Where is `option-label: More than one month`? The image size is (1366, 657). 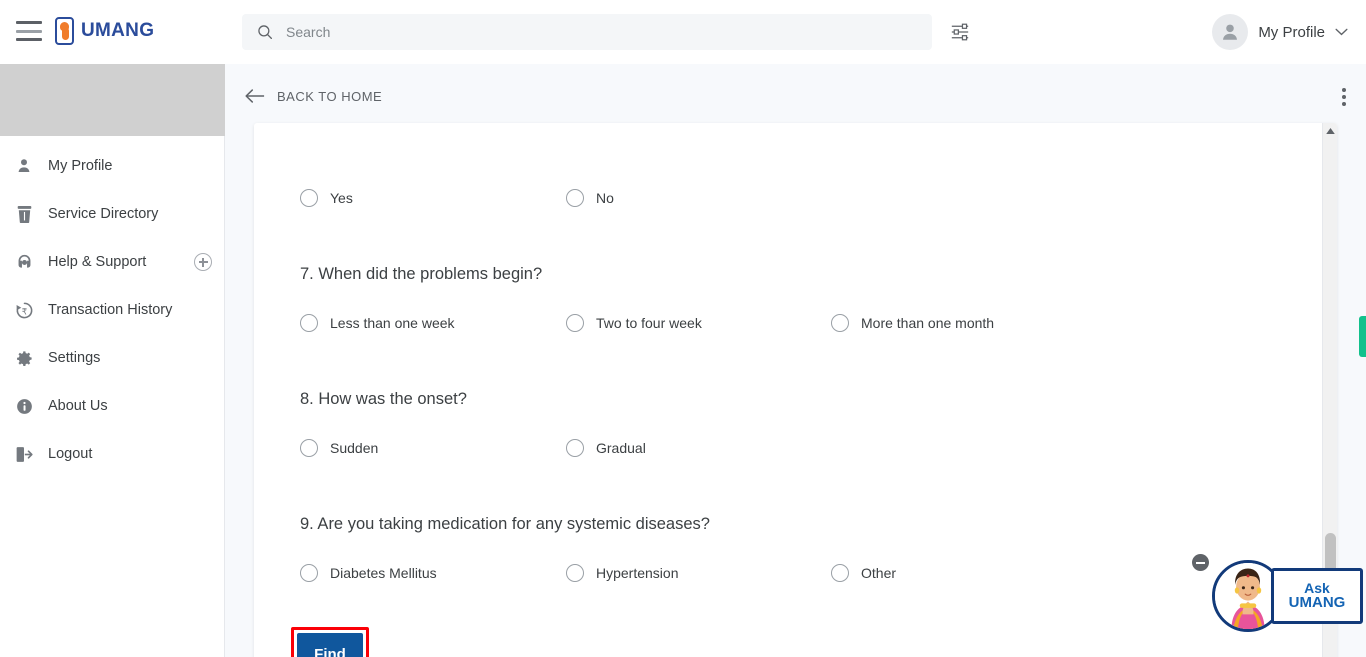
option-label: More than one month is located at coordinates (928, 323).